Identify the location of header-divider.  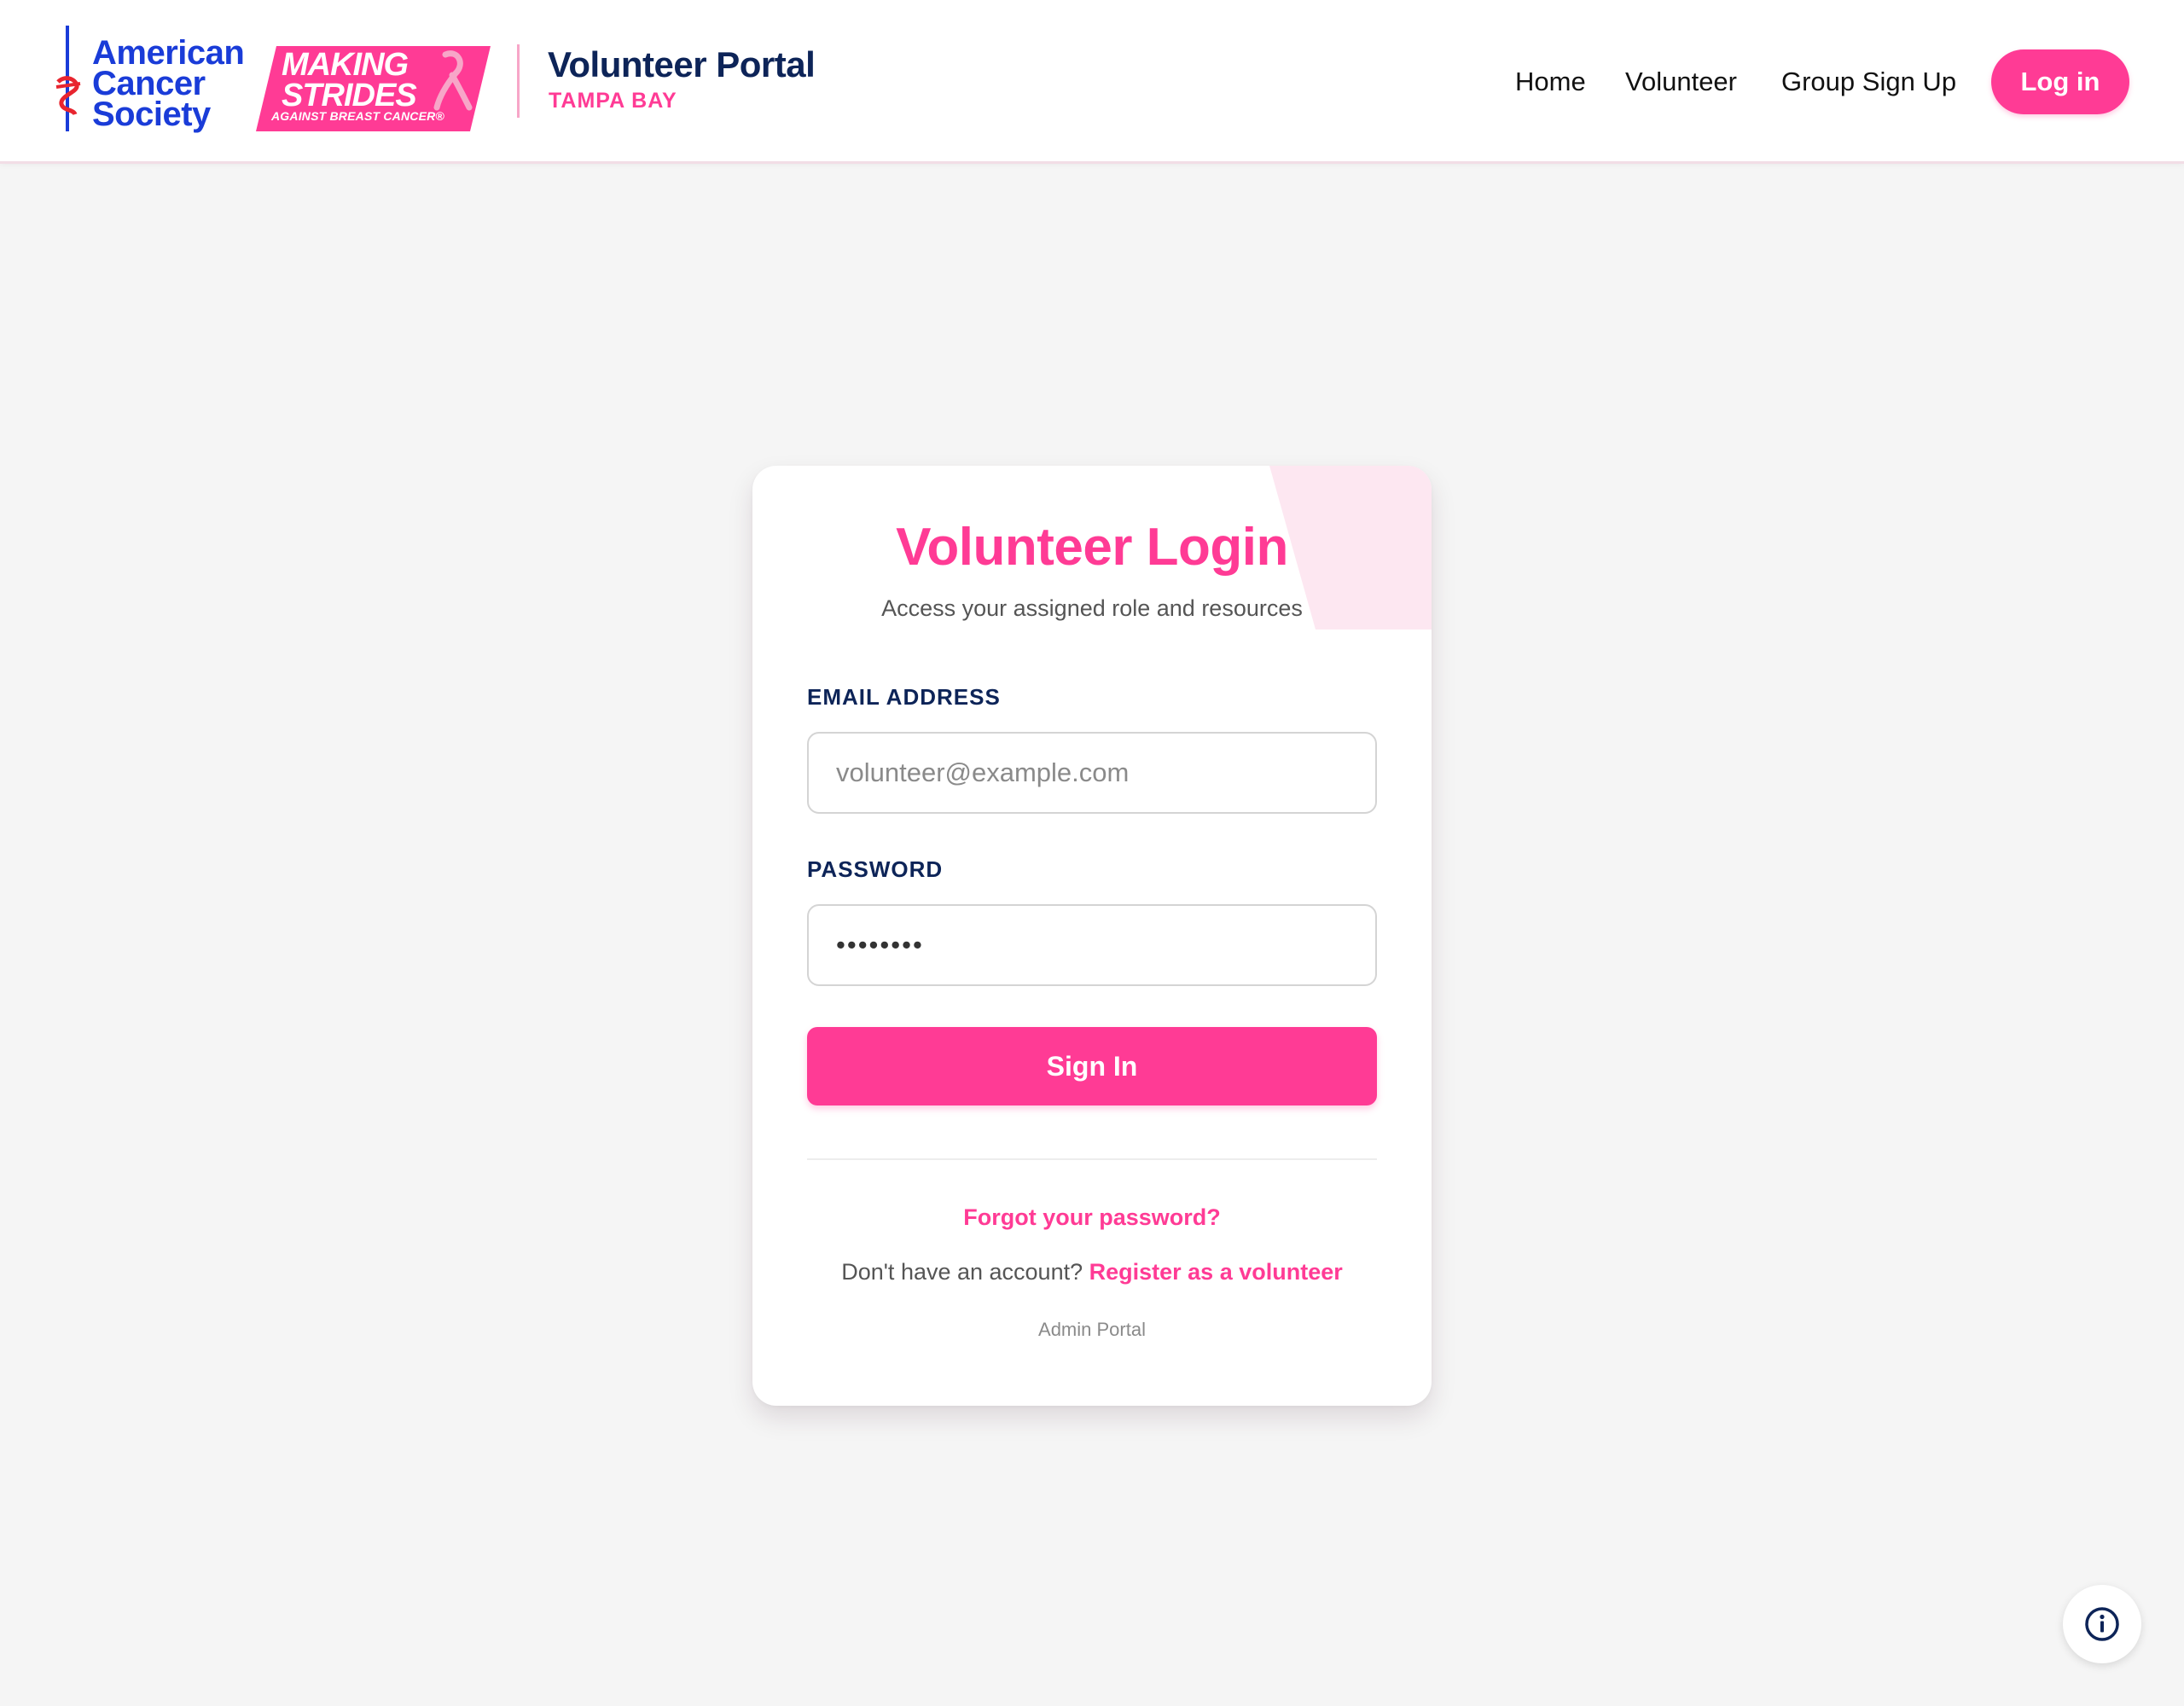
(518, 81).